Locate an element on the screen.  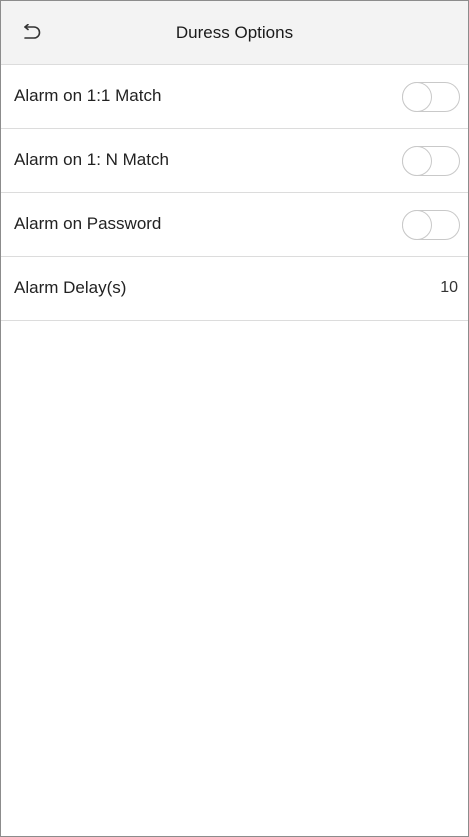
page-title: Duress Options is located at coordinates (234, 32).